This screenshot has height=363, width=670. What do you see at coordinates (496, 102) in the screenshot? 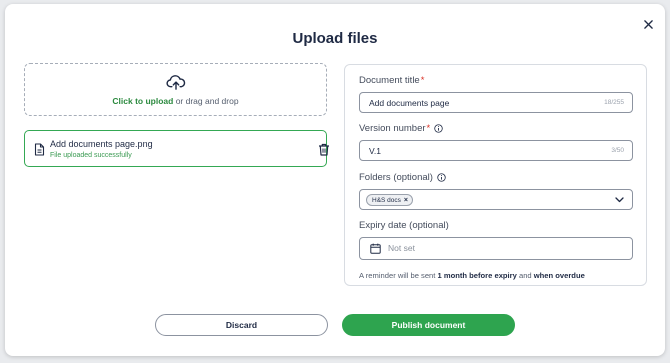
I see `document-title-input: Add documents page 18/255` at bounding box center [496, 102].